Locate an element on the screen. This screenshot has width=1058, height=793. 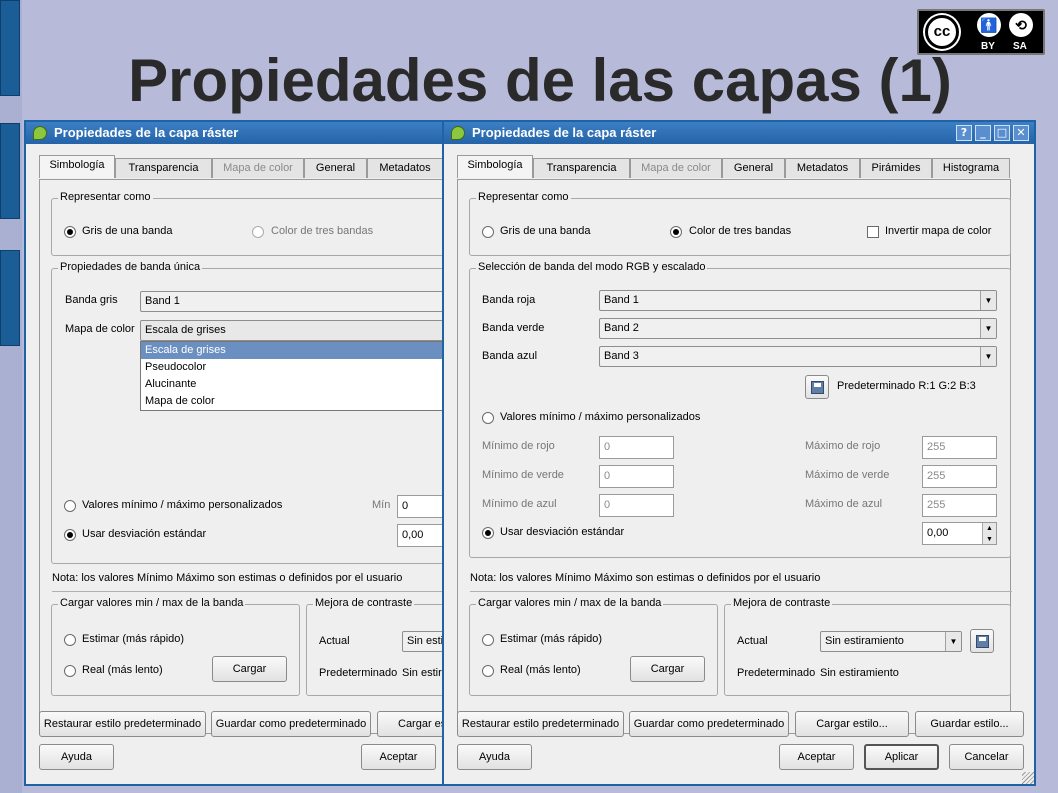
resize-grip-icon is located at coordinates (1028, 778).